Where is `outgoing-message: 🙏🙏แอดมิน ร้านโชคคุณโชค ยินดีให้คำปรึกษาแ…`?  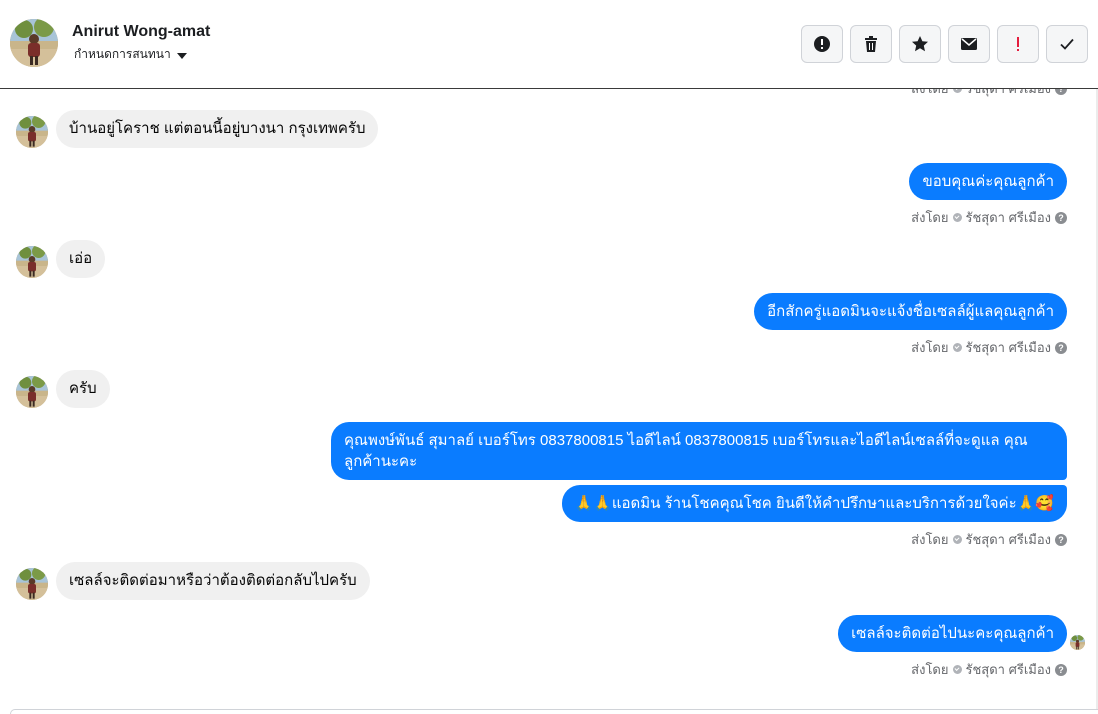
outgoing-message: 🙏🙏แอดมิน ร้านโชคคุณโชค ยินดีให้คำปรึกษาแ… is located at coordinates (814, 503).